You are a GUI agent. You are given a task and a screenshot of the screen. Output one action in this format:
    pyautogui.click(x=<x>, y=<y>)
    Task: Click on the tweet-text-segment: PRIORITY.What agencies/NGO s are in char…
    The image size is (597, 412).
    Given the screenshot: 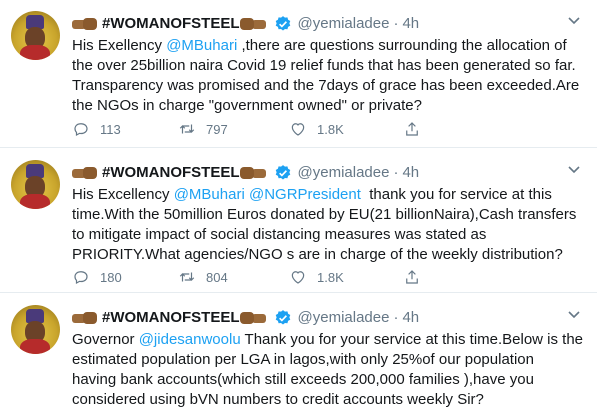 What is the action you would take?
    pyautogui.click(x=317, y=254)
    